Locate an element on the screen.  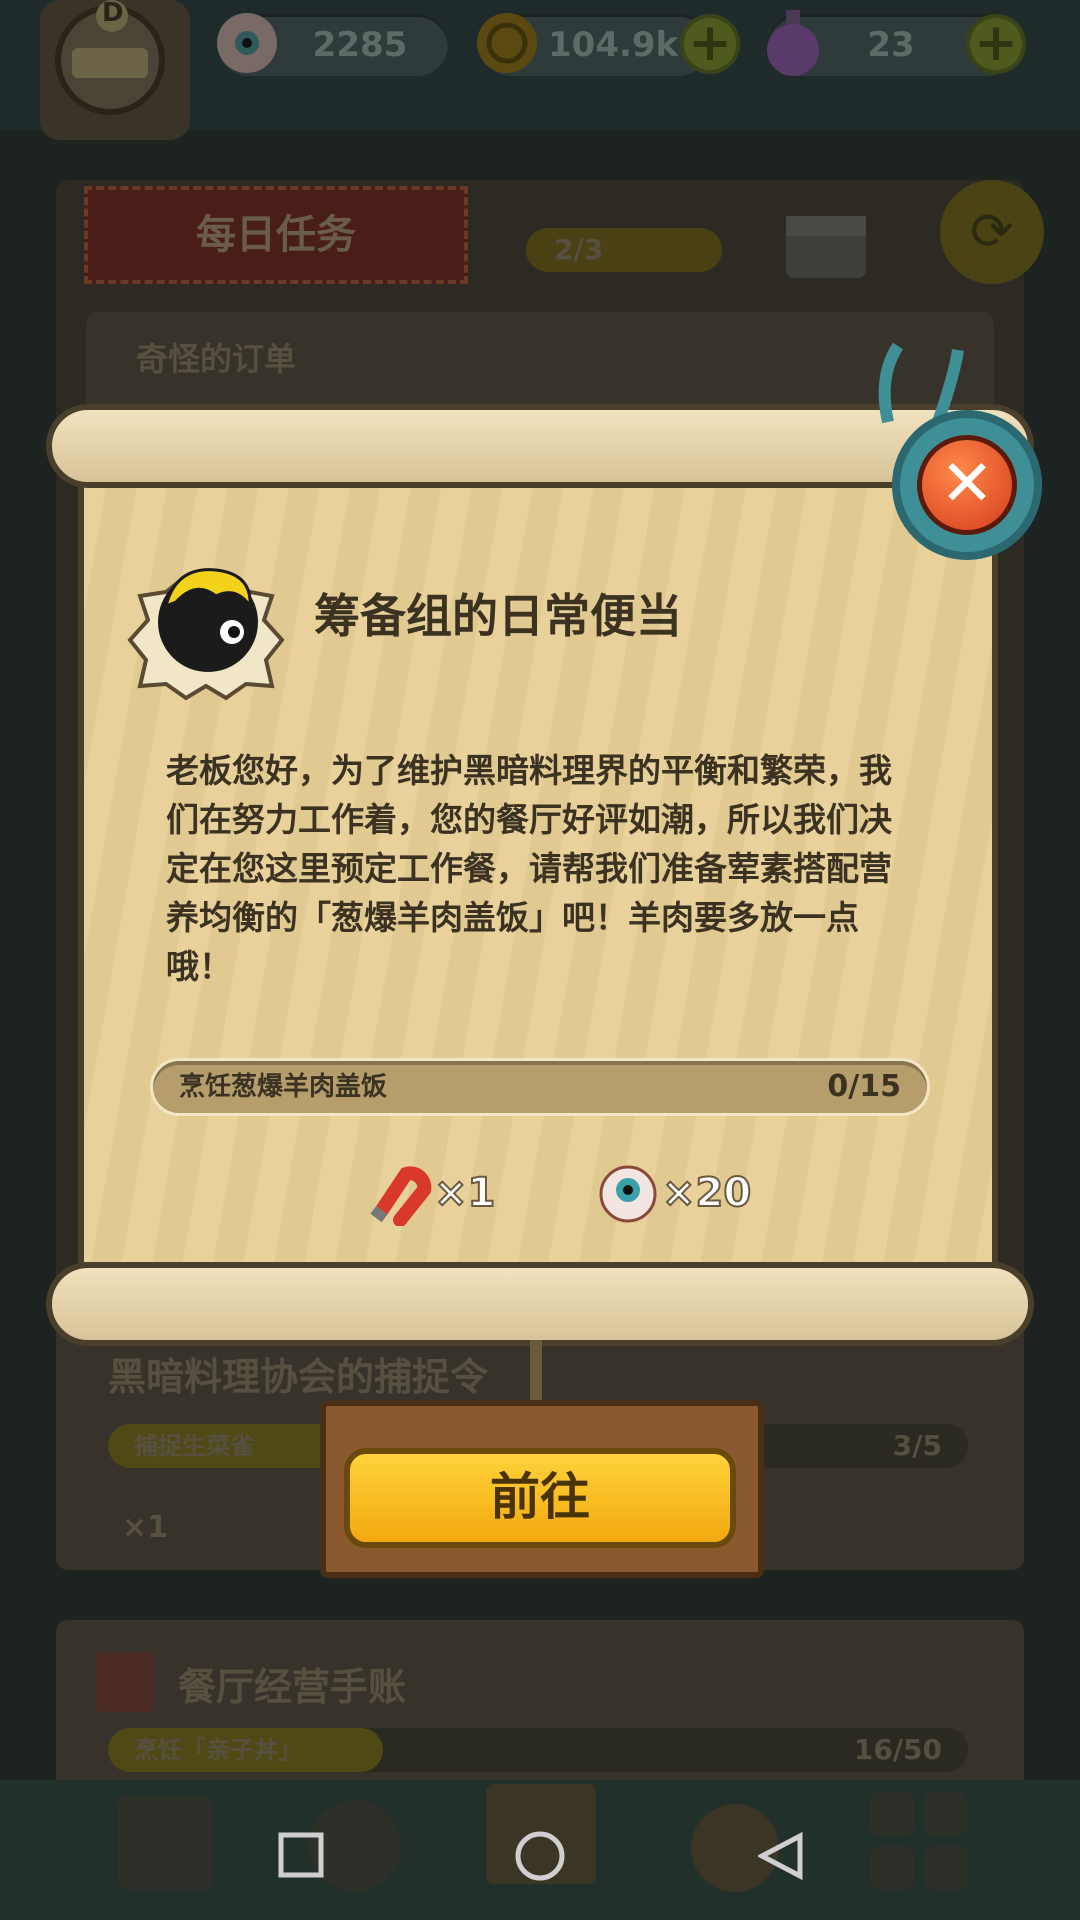
task-progress-count: 16/50 is located at coordinates (897, 1749).